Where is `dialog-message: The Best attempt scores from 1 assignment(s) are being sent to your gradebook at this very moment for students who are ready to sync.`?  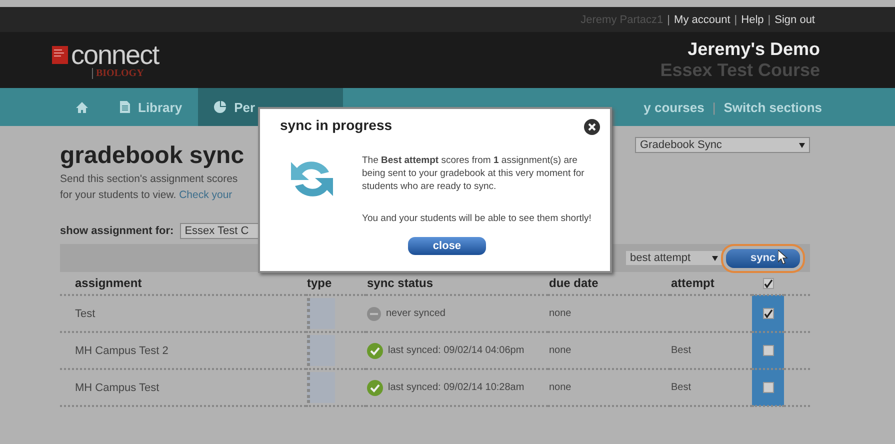
dialog-message: The Best attempt scores from 1 assignment(s) are being sent to your gradebook at this very moment for students who are ready to sync. is located at coordinates (474, 173).